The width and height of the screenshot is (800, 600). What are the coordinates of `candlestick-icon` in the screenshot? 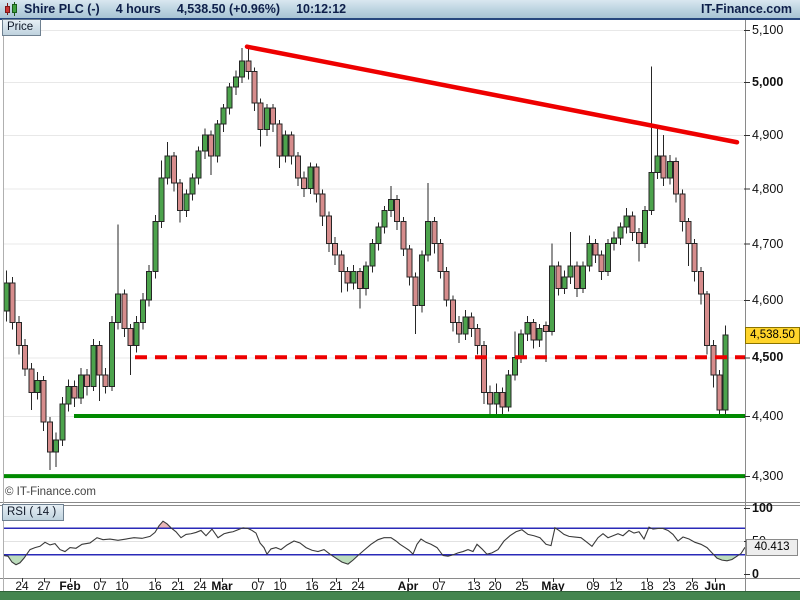 It's located at (11, 9).